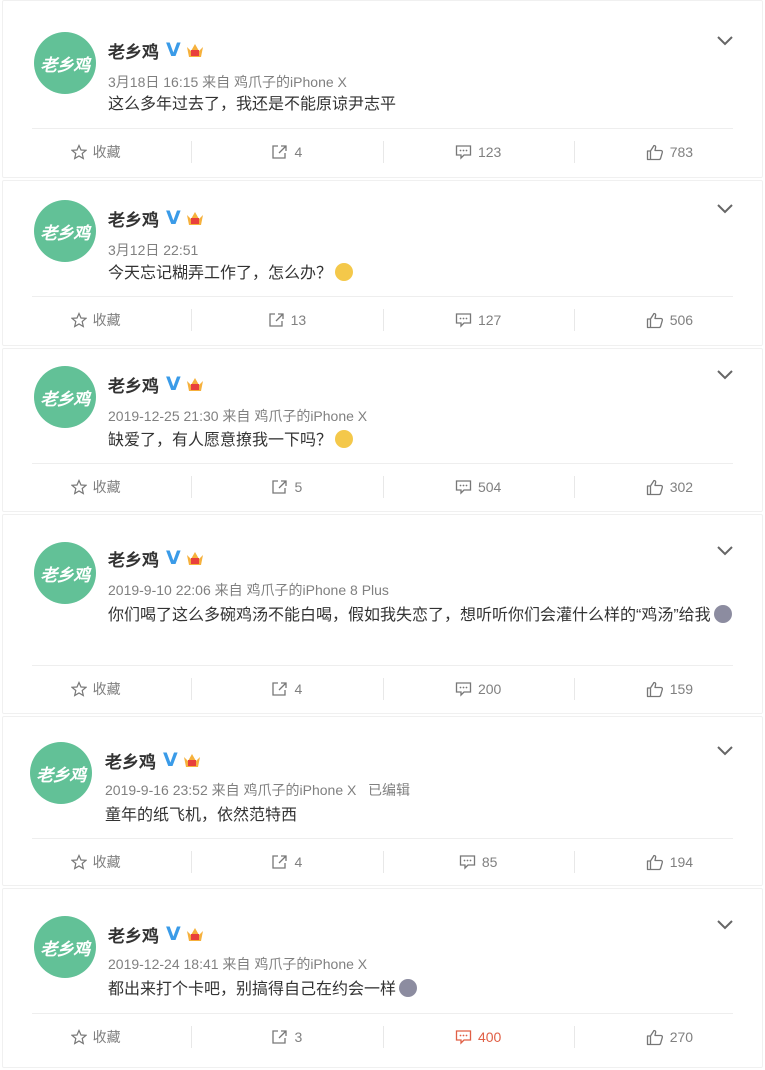  I want to click on like-button: 159, so click(669, 689).